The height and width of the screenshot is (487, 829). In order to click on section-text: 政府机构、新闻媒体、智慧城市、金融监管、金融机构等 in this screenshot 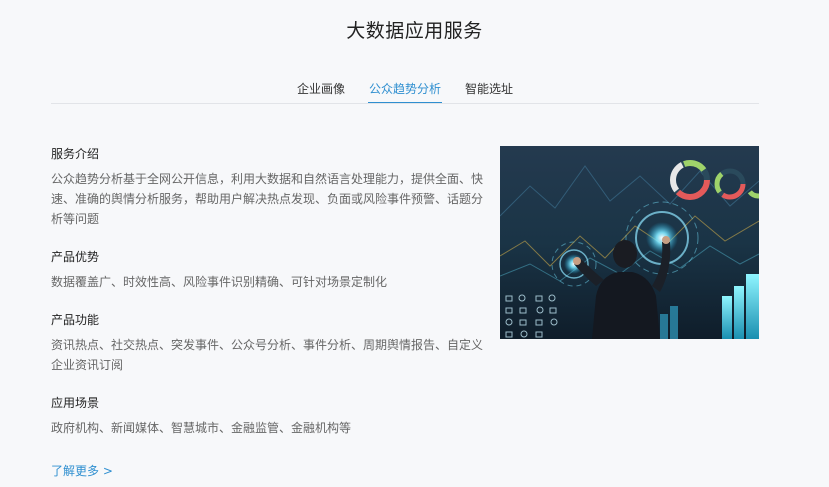, I will do `click(201, 428)`.